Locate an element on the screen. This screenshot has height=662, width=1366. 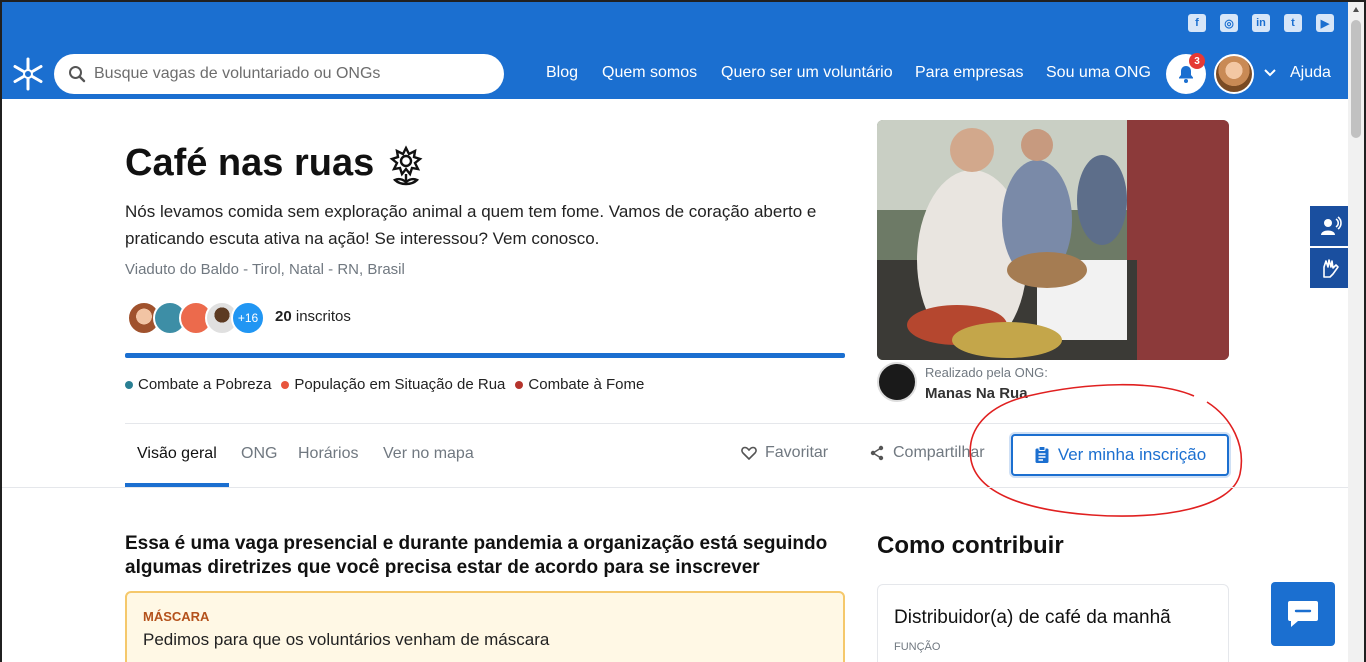
tab-horarios: Horários is located at coordinates (328, 454).